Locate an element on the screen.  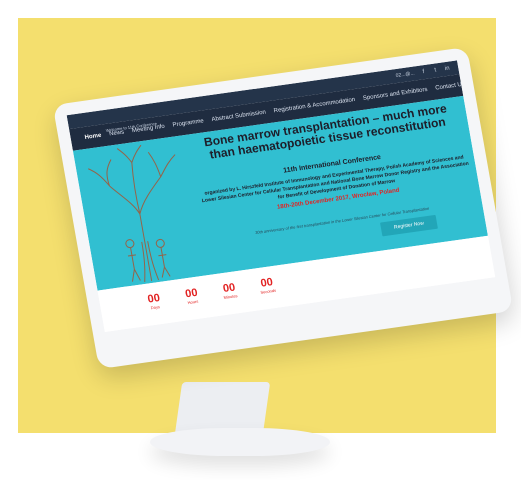
tree-illustration is located at coordinates (132, 213).